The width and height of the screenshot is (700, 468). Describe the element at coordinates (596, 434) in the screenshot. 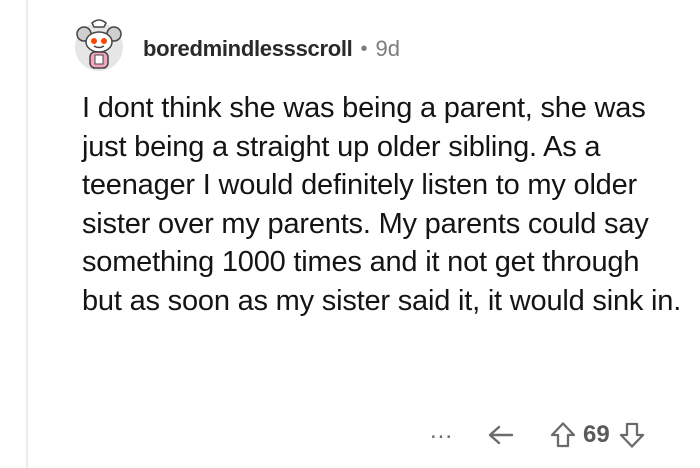

I see `vote-count: 69` at that location.